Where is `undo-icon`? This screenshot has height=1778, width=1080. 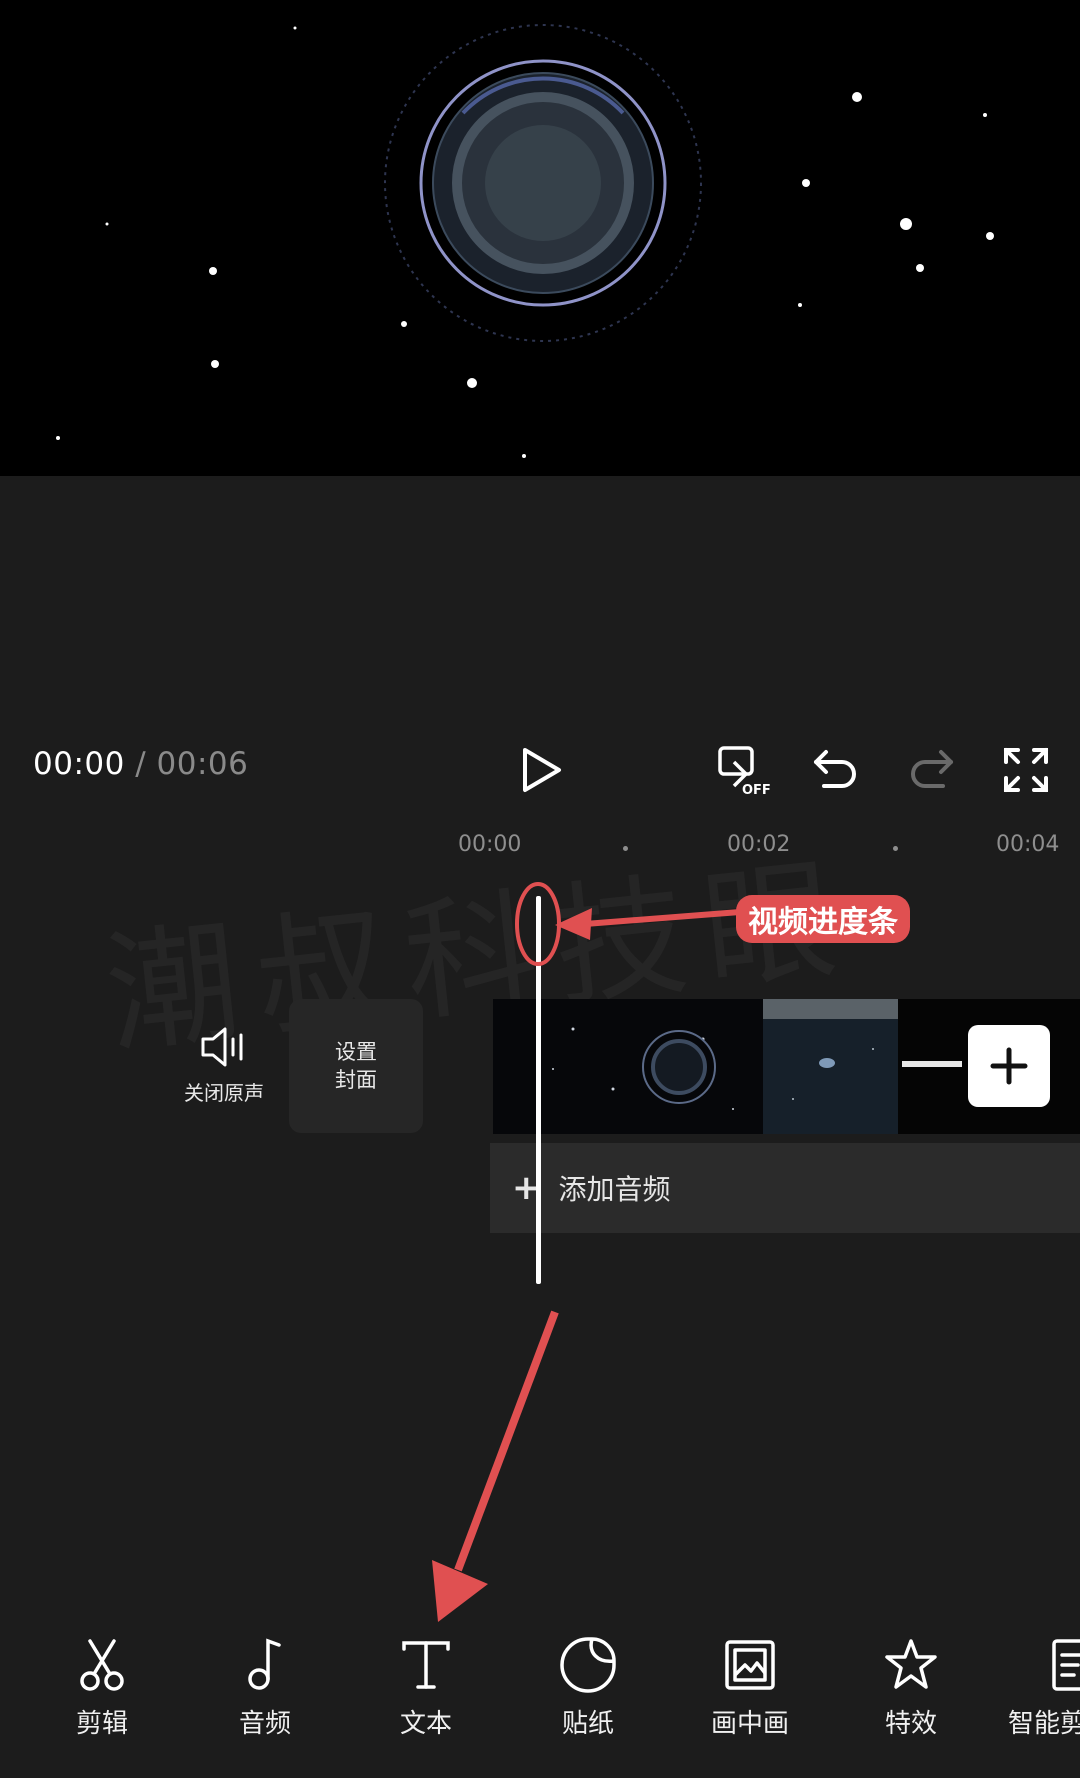
undo-icon is located at coordinates (836, 770).